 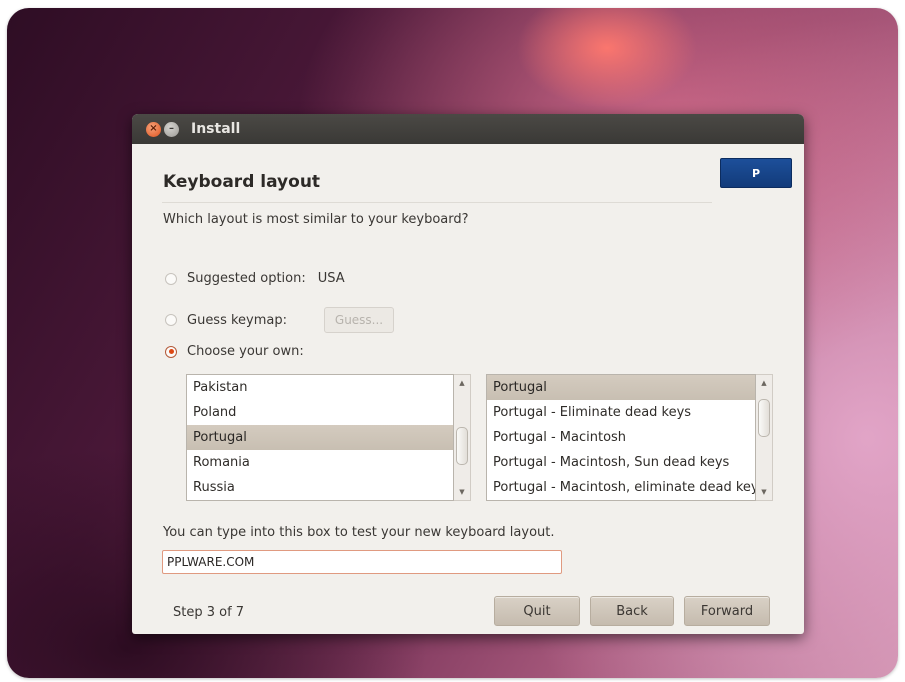 I want to click on back-button: Back, so click(x=632, y=611).